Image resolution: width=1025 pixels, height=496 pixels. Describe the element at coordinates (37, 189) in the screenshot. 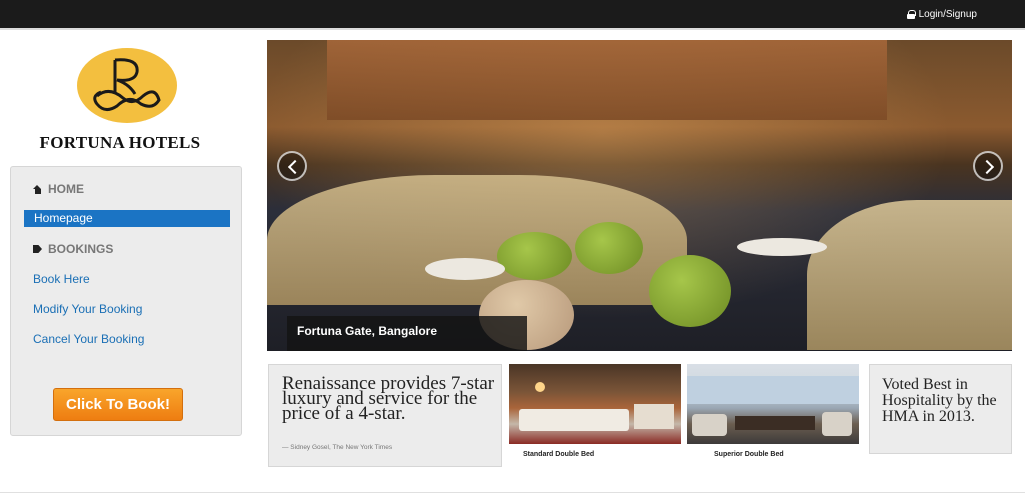

I see `home-icon` at that location.